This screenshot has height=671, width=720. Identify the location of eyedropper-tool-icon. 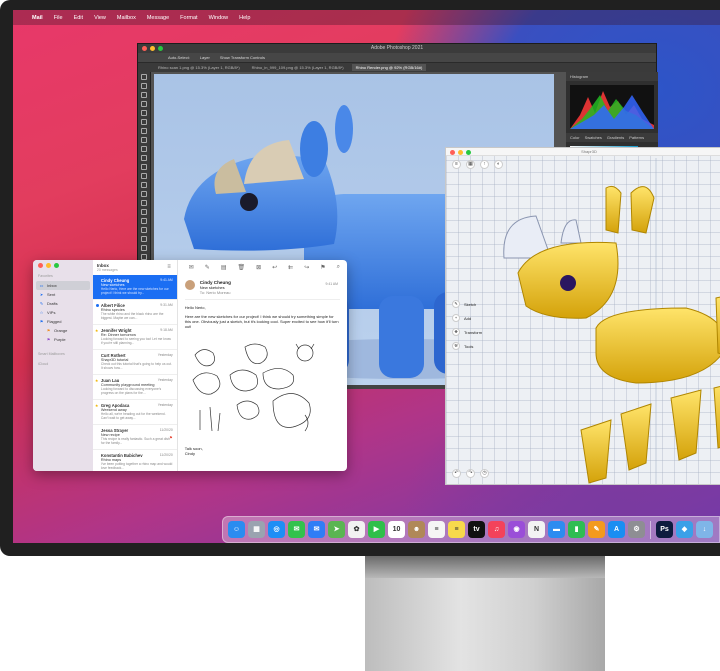
(144, 131).